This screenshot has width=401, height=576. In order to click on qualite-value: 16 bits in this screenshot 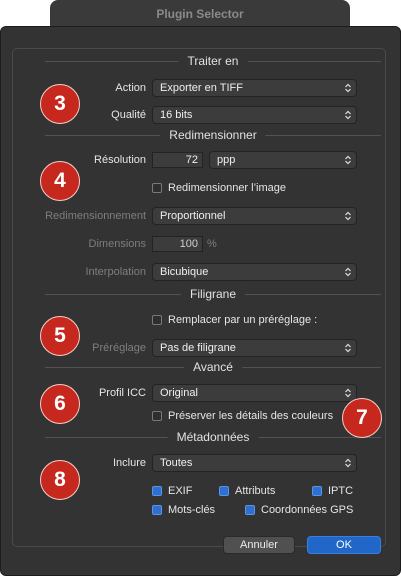, I will do `click(176, 115)`.